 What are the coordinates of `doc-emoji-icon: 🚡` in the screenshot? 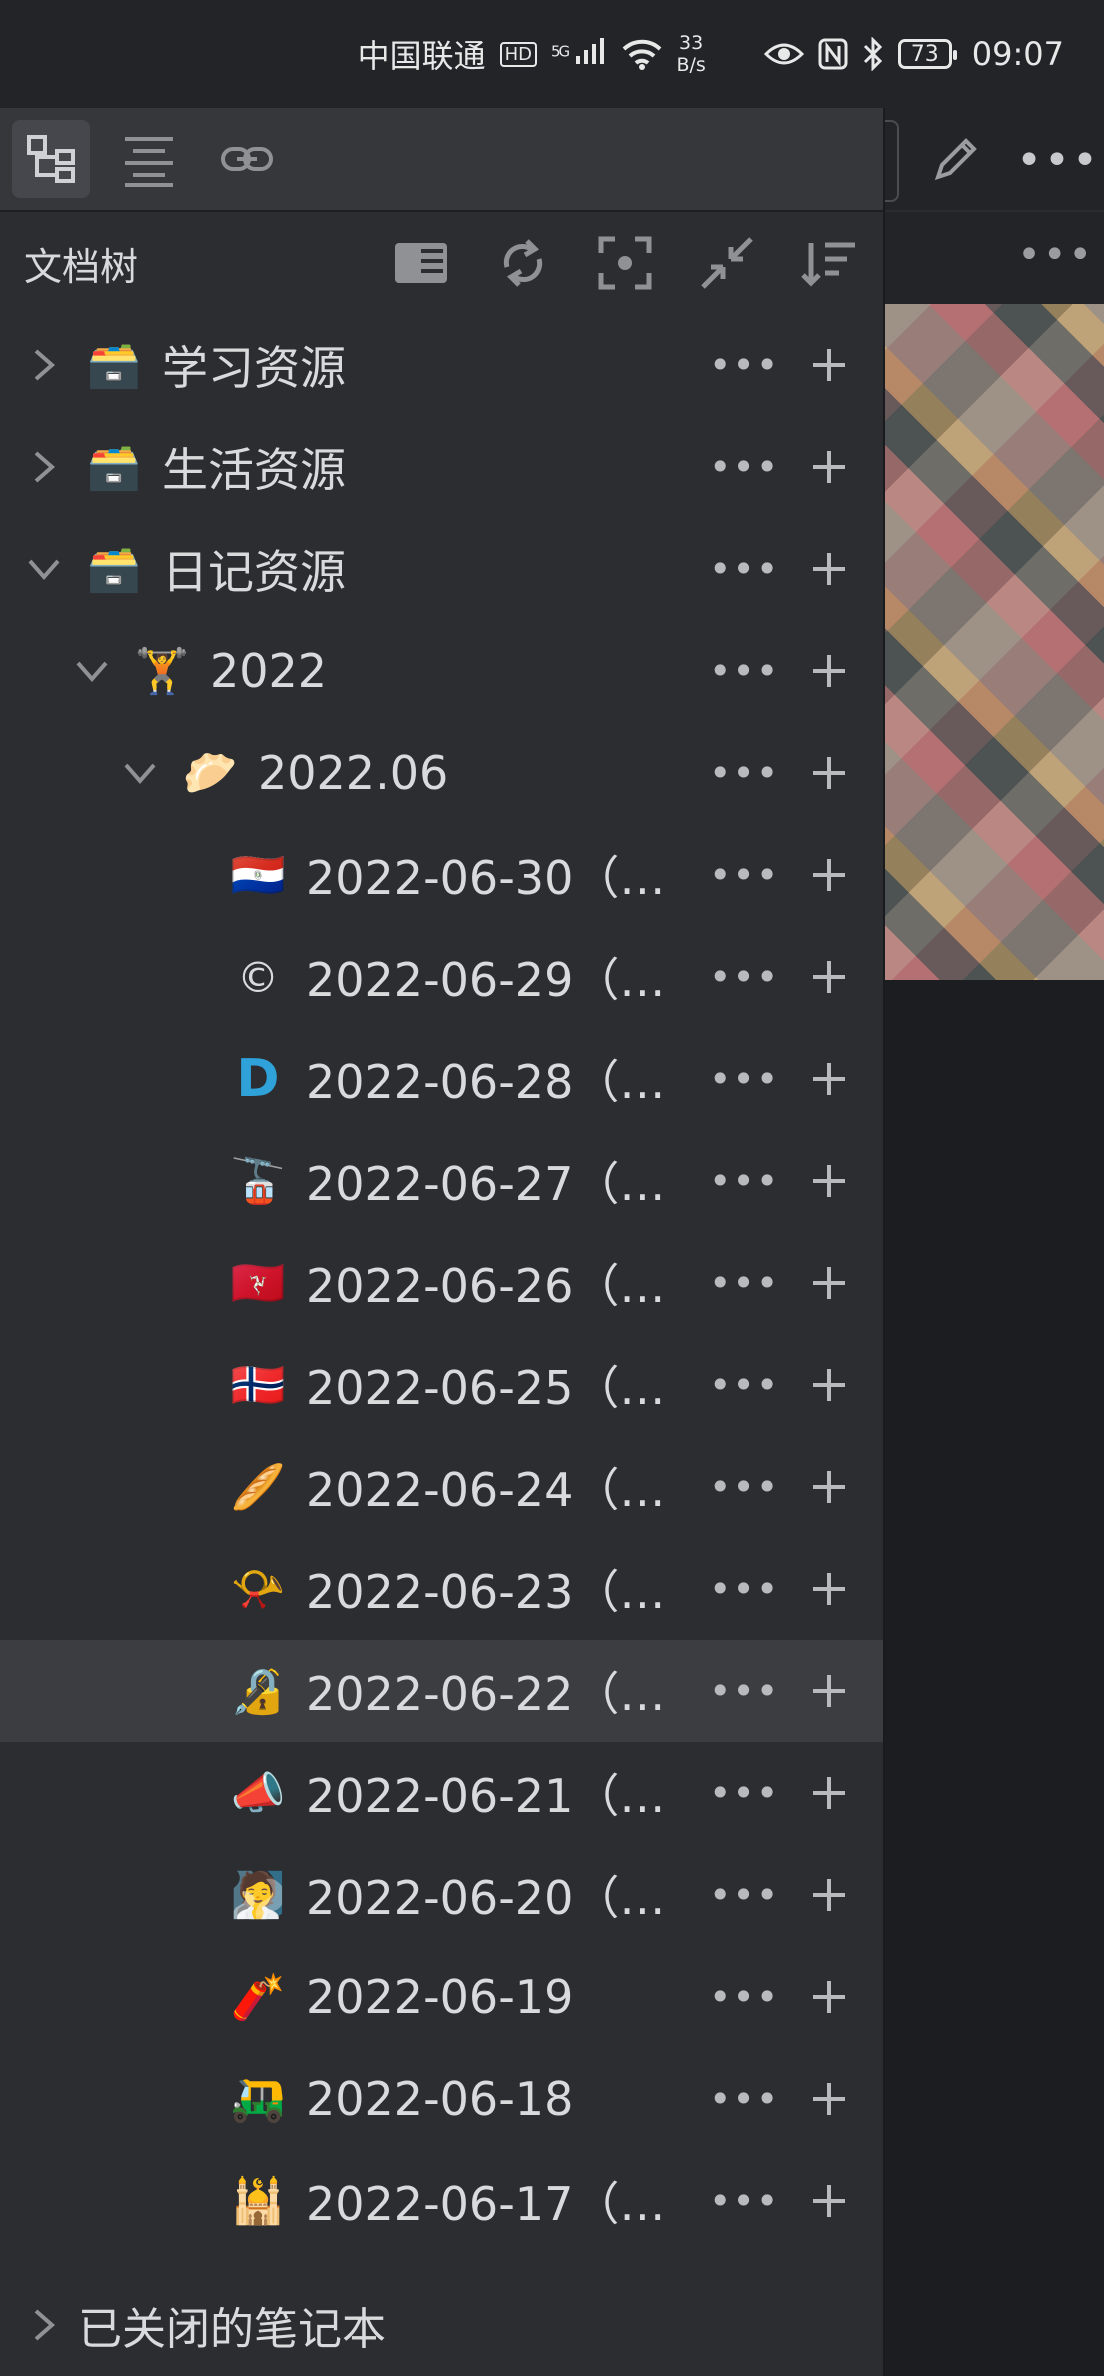 It's located at (258, 1181).